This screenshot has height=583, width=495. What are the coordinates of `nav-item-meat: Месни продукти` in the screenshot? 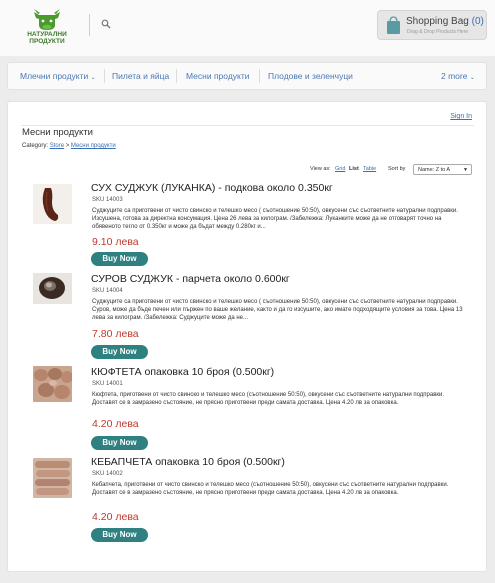 It's located at (218, 76).